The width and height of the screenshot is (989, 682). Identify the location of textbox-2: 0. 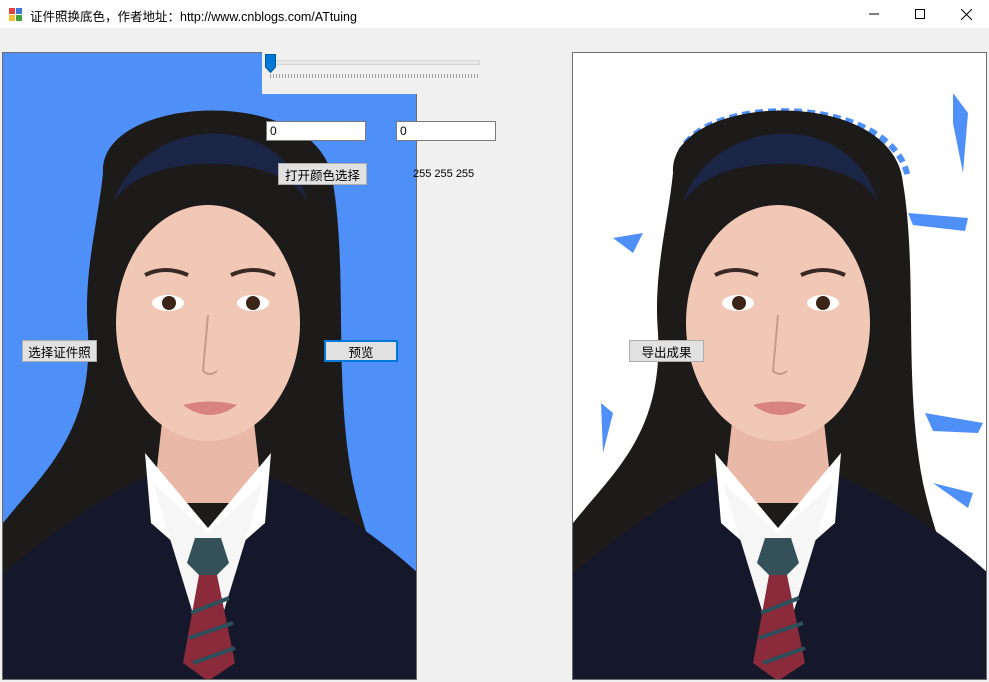
(446, 131).